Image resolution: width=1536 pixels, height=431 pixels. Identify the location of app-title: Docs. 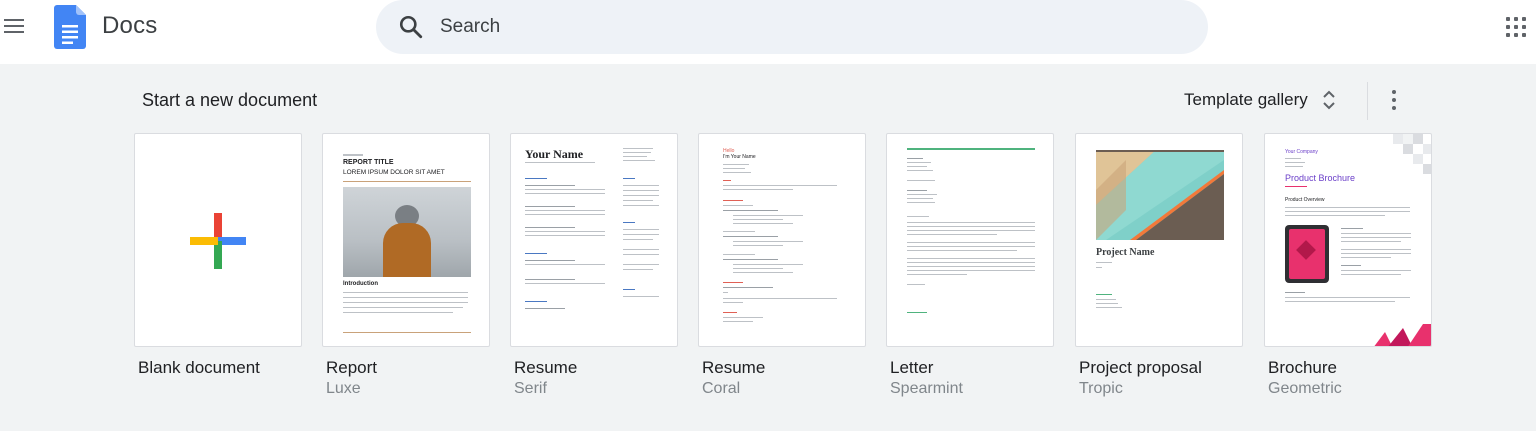
(129, 26).